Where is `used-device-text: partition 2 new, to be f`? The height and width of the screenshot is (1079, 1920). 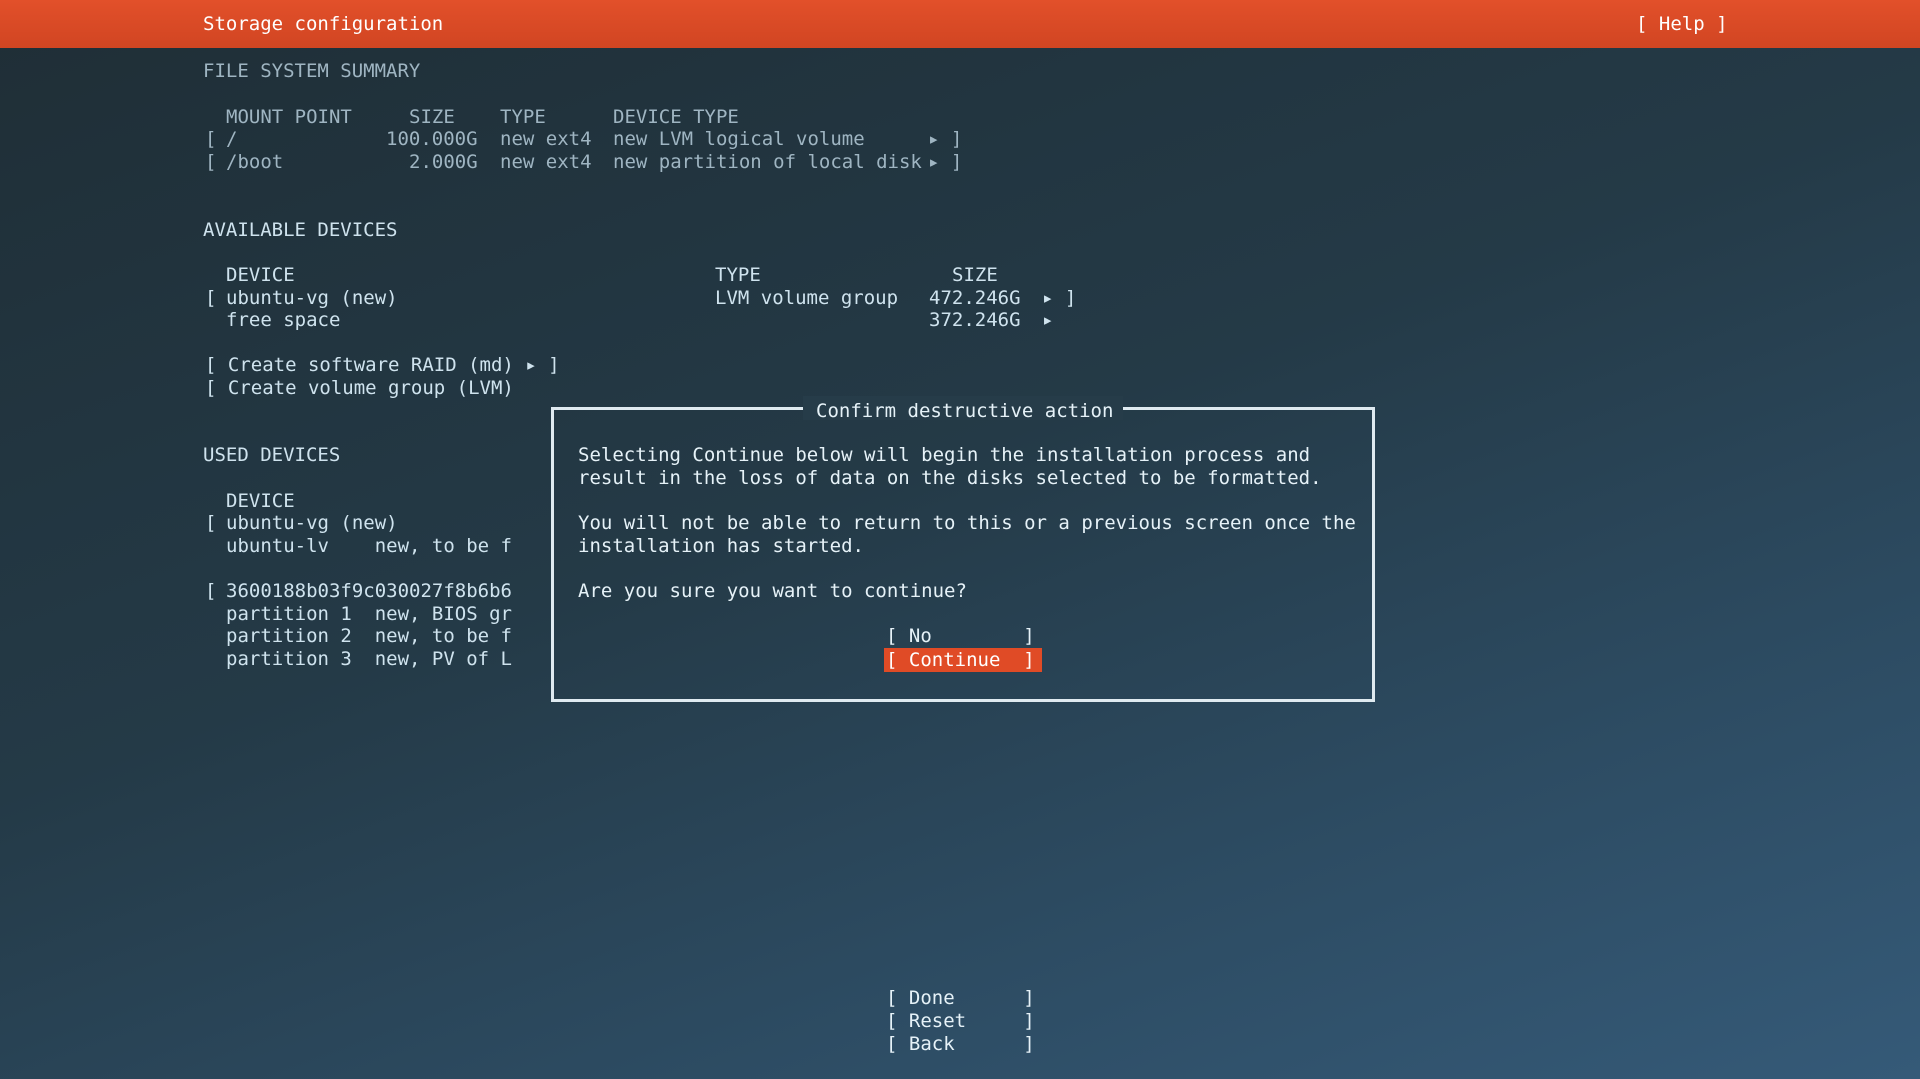 used-device-text: partition 2 new, to be f is located at coordinates (369, 636).